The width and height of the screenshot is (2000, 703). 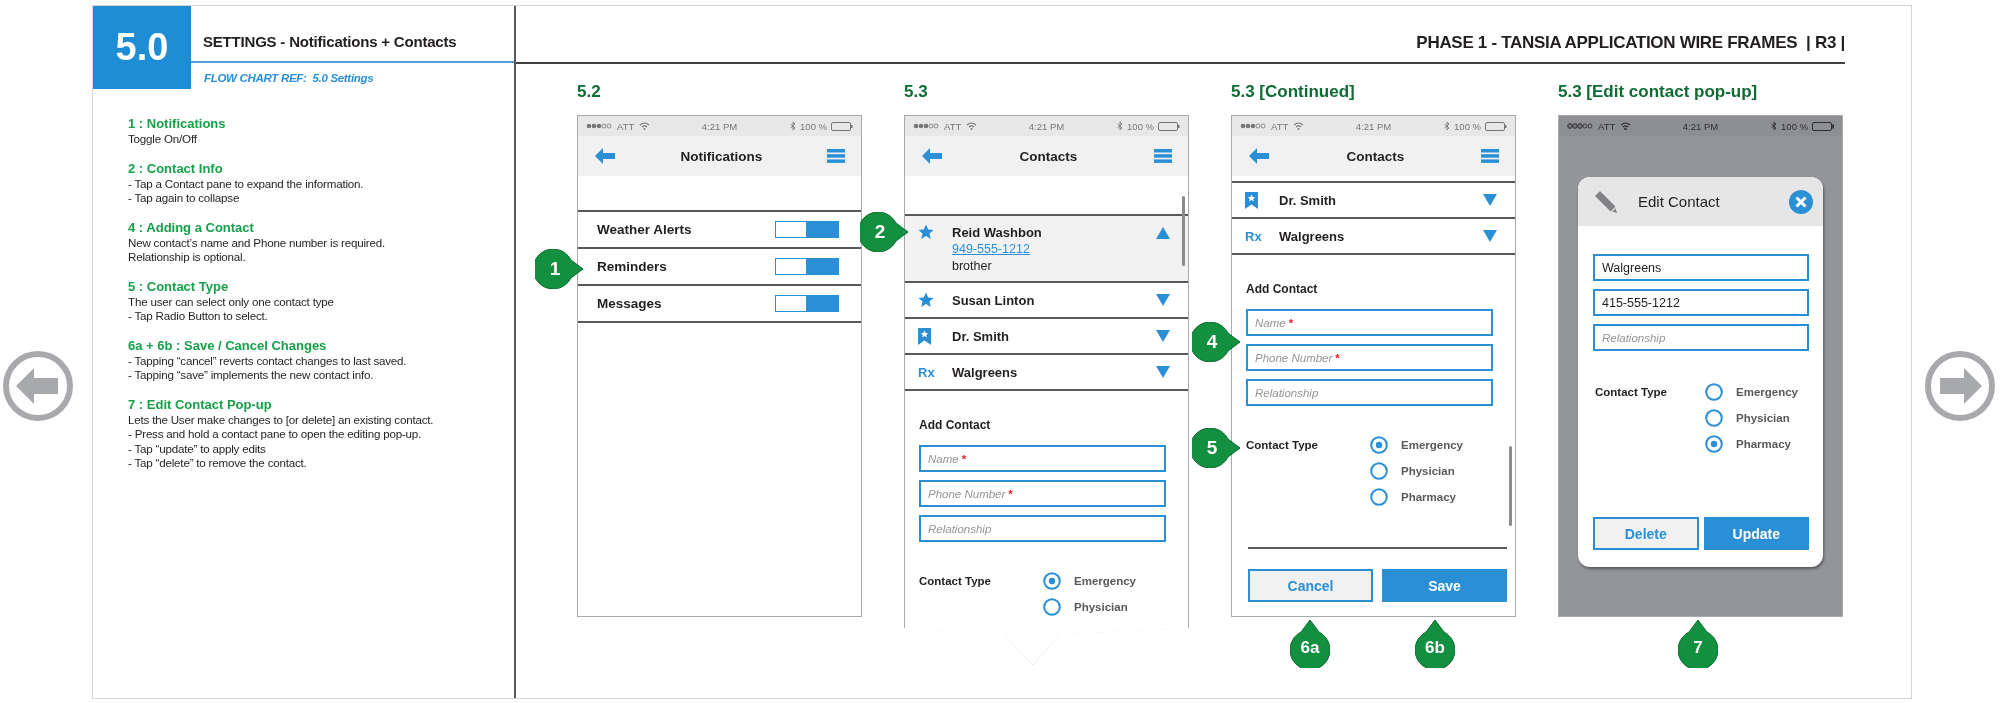 I want to click on note-text: - Tapping “cancel” reverts contact changes to last saved., so click(x=268, y=360).